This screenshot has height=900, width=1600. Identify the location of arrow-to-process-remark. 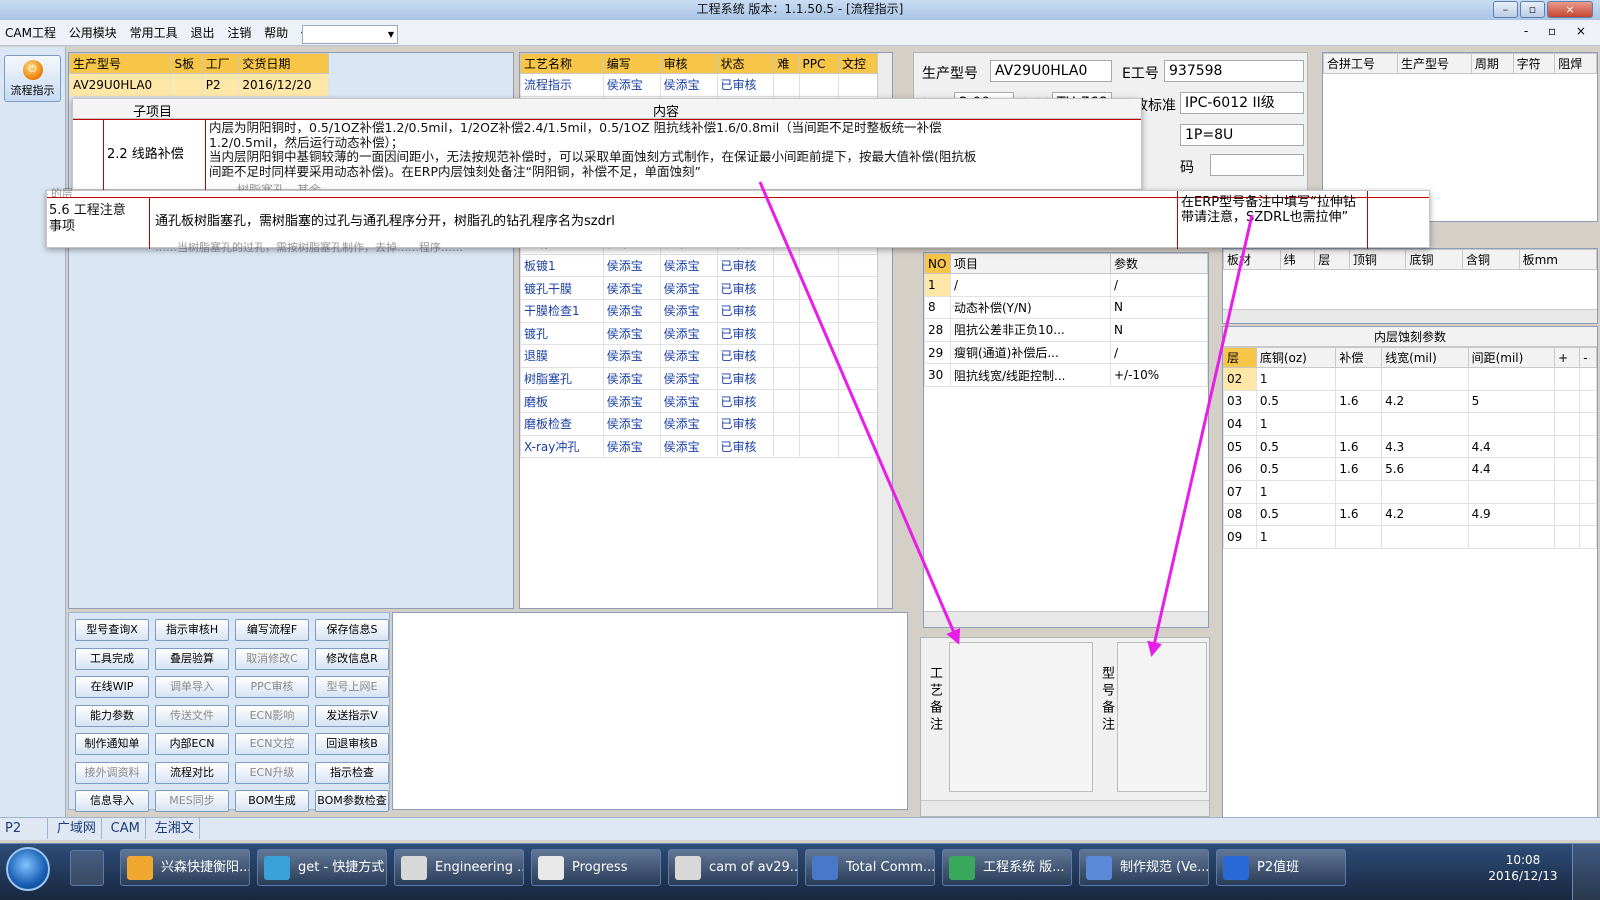
(859, 413).